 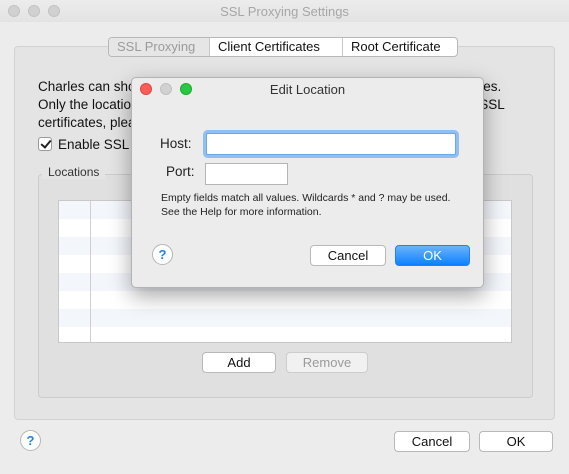 What do you see at coordinates (30, 440) in the screenshot?
I see `help-button: ?` at bounding box center [30, 440].